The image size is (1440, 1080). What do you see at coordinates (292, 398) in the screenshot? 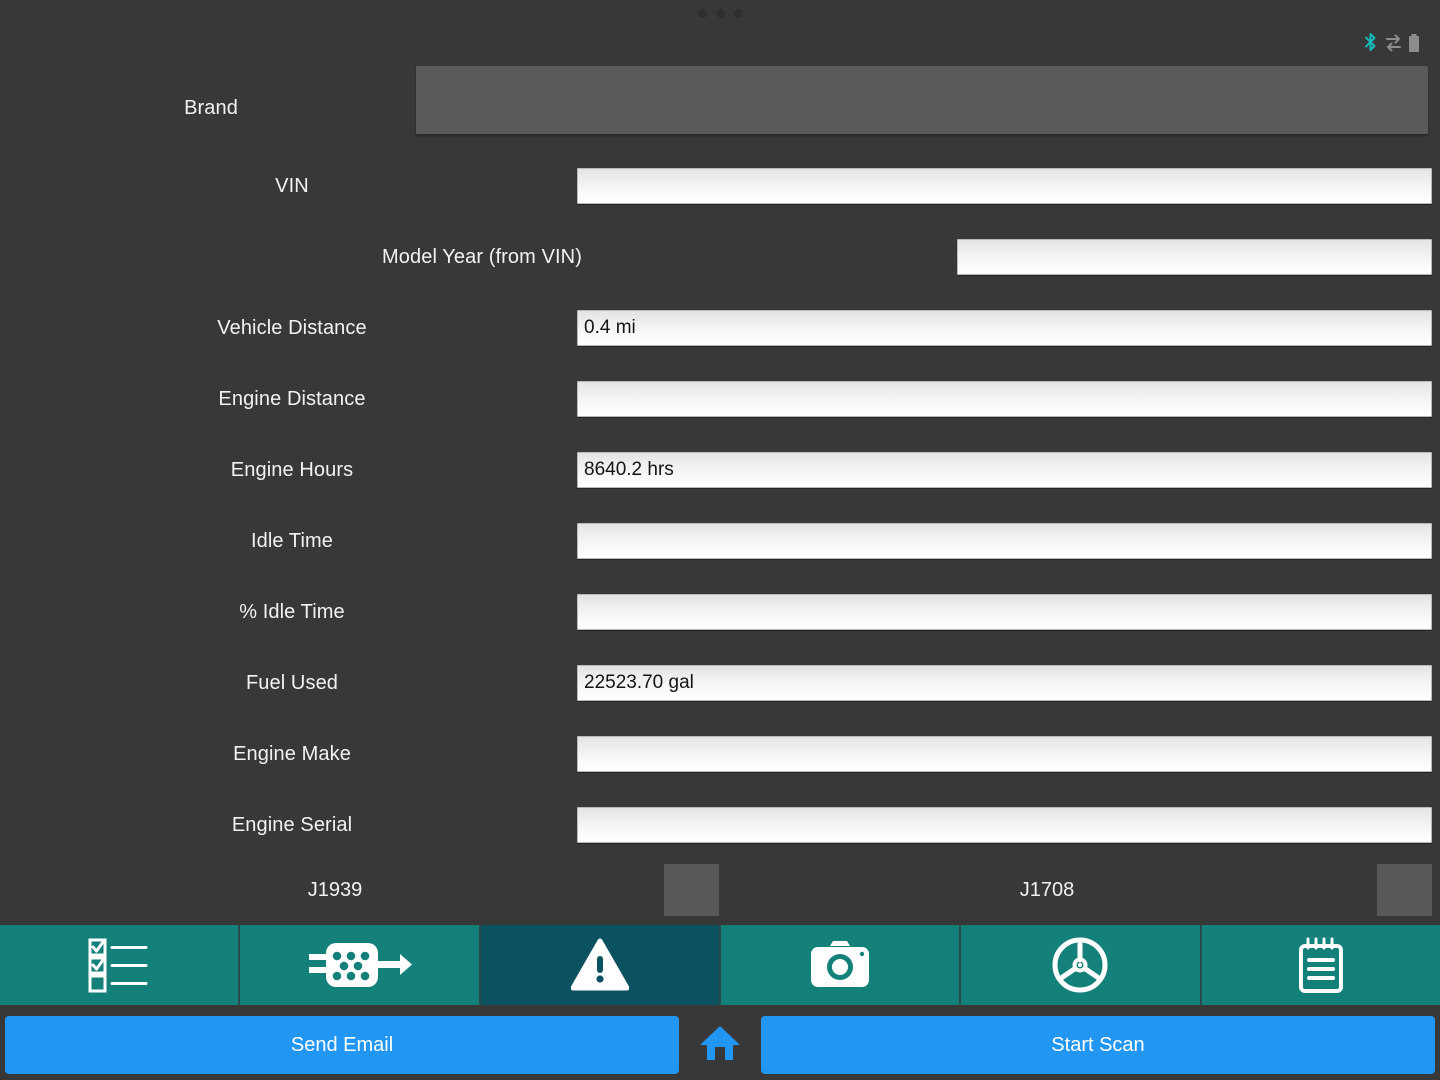
I see `label-engine-distance: Engine Distance` at bounding box center [292, 398].